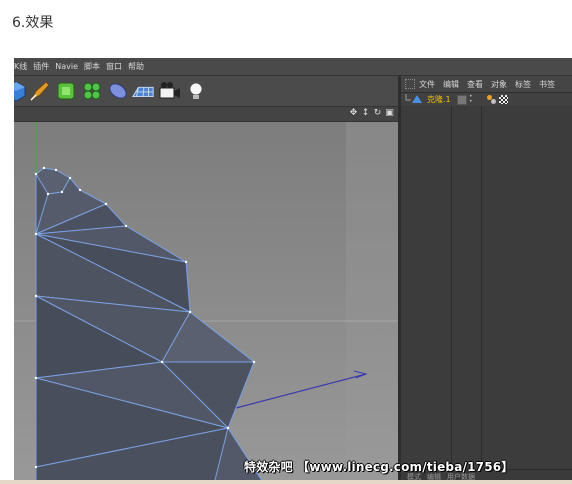 This screenshot has height=484, width=572. I want to click on menu-item-window: 窗口, so click(117, 66).